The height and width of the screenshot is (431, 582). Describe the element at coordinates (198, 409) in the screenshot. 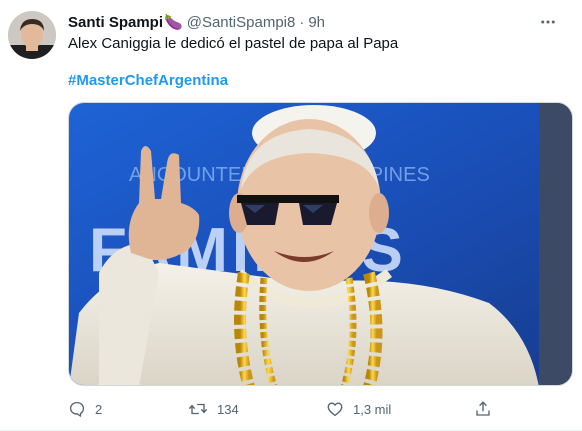

I see `retweet-icon` at that location.